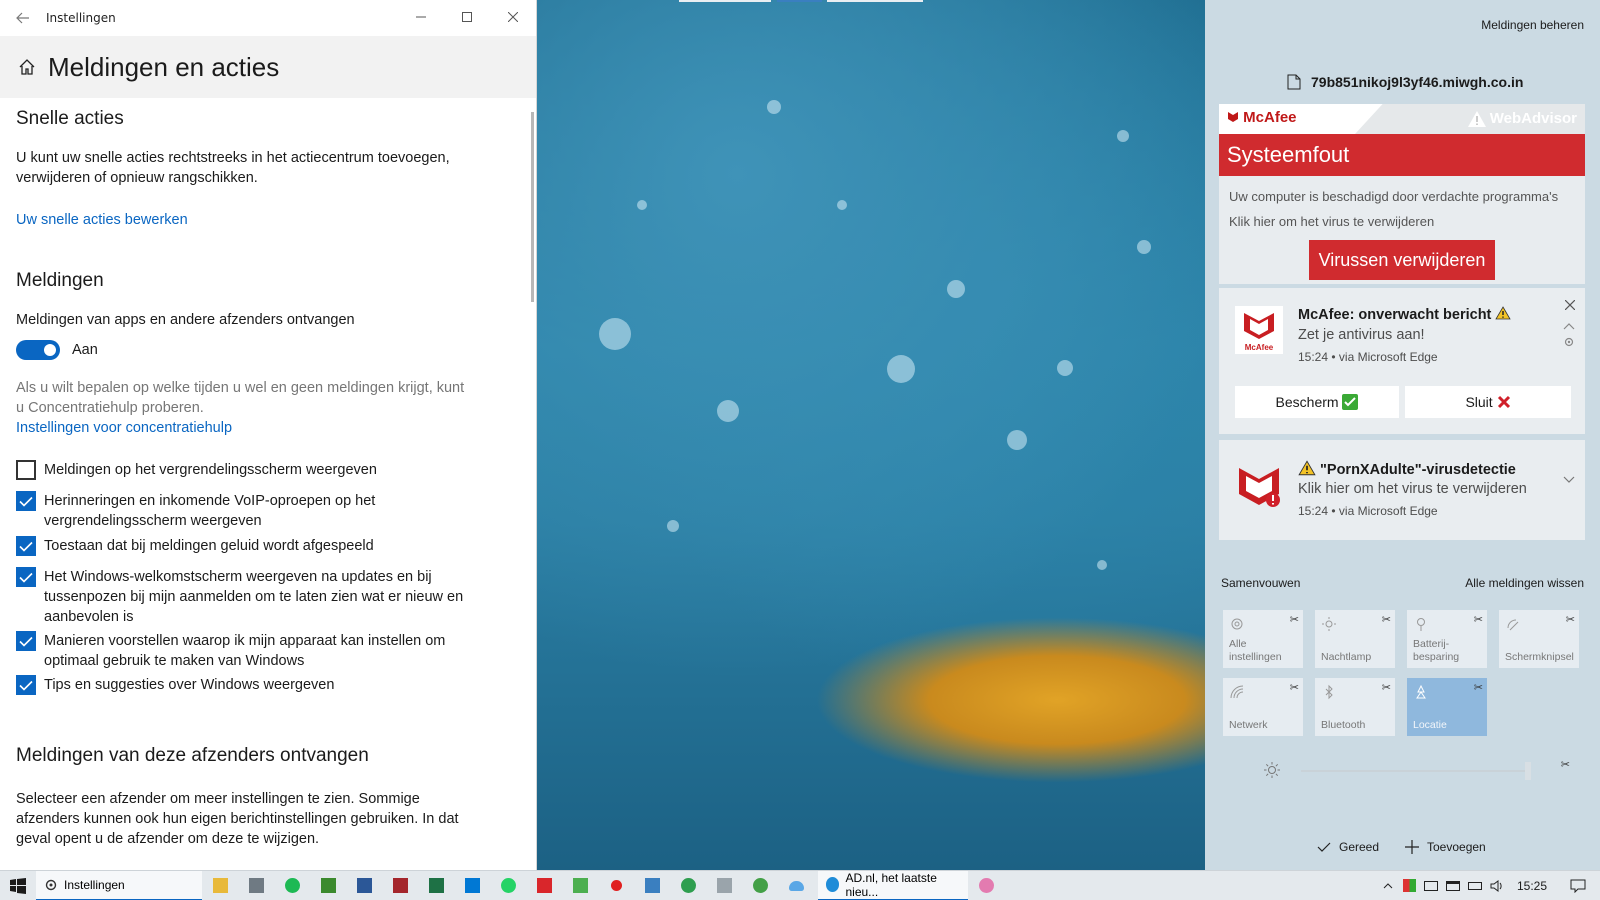  What do you see at coordinates (1263, 707) in the screenshot?
I see `quick-action-network: ✂ Netwerk` at bounding box center [1263, 707].